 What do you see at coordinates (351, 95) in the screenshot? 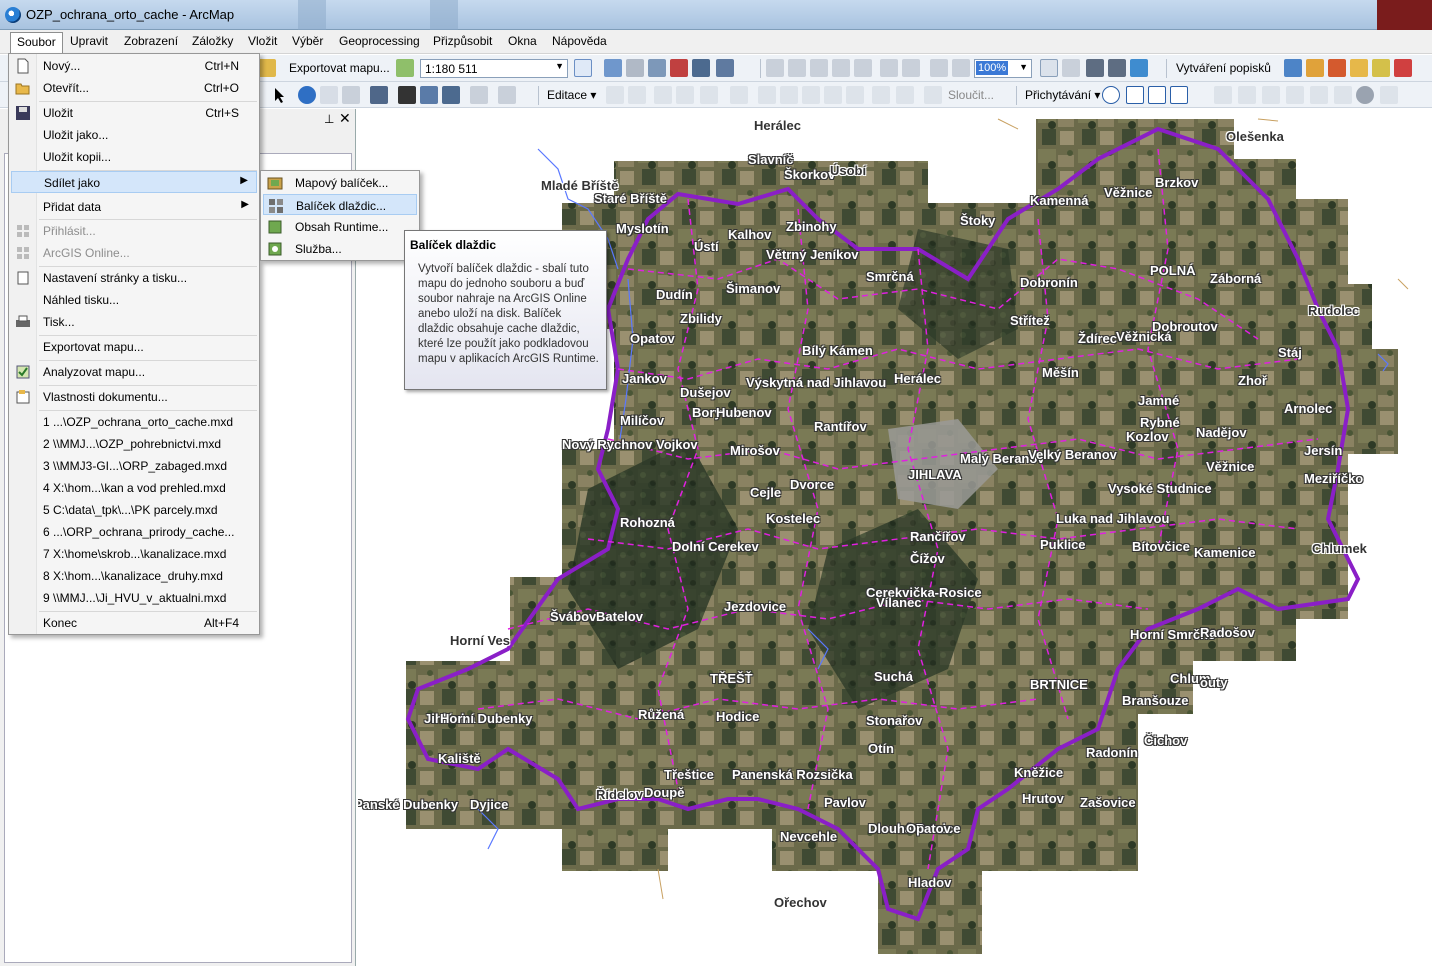
I see `html-popup-icon` at bounding box center [351, 95].